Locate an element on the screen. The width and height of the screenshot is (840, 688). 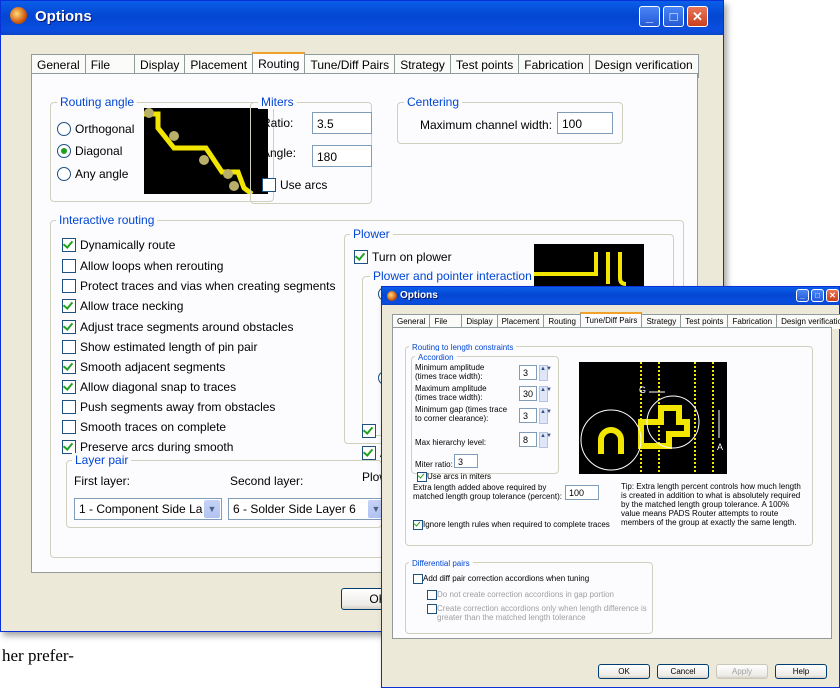
page-text-fragment: her prefer- is located at coordinates (38, 655).